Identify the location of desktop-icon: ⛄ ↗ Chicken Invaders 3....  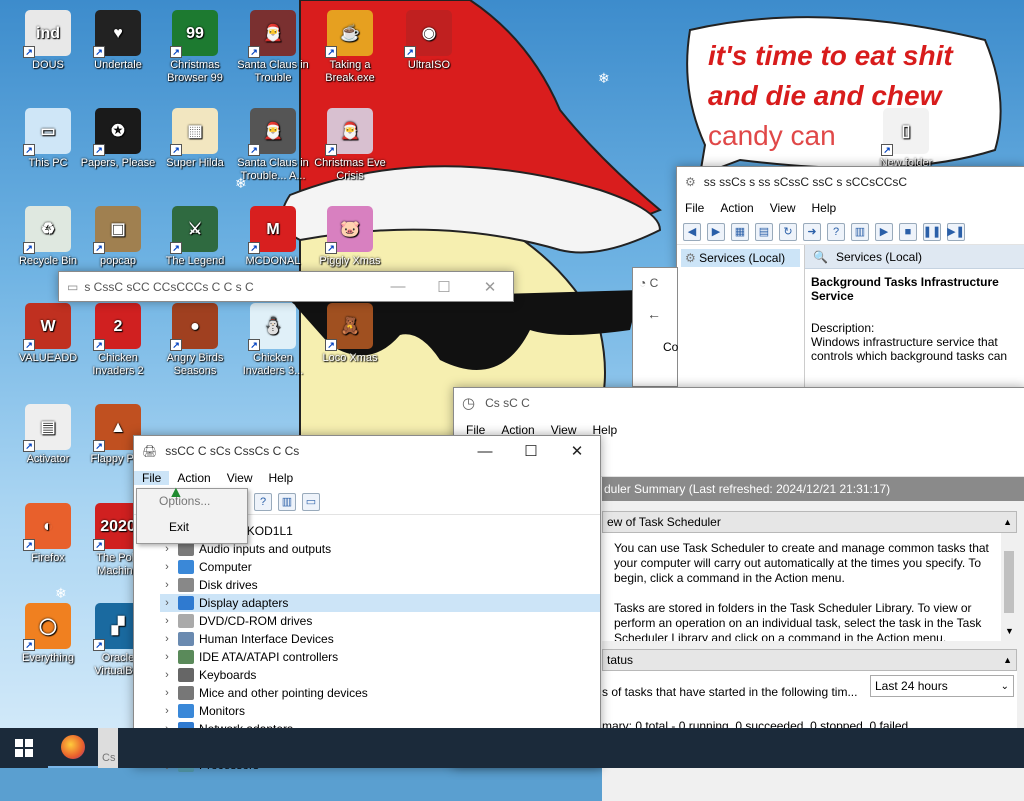
(273, 340).